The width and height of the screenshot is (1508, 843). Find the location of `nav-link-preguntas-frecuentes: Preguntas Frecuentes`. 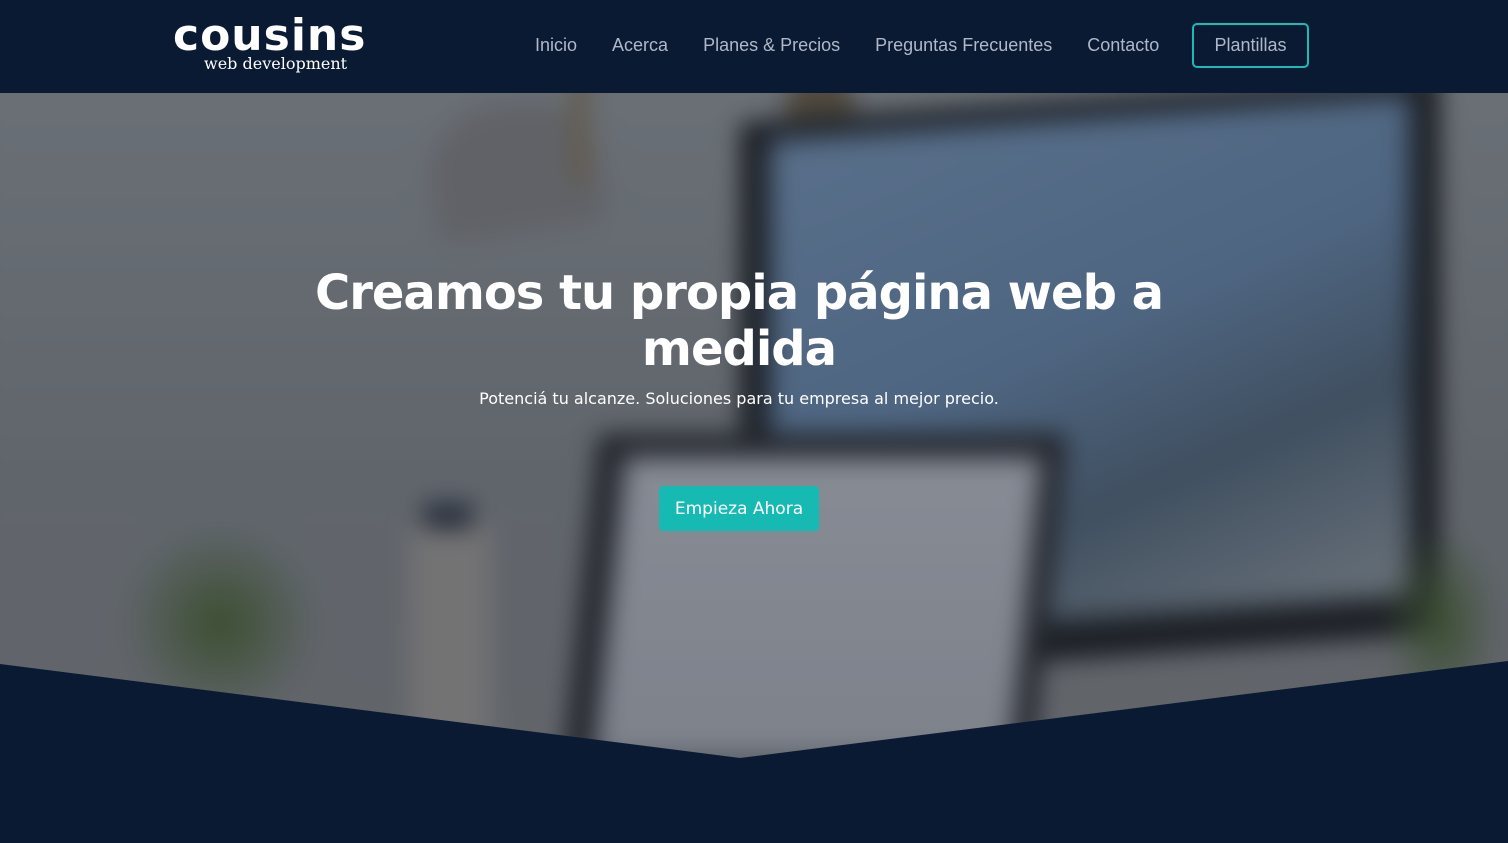

nav-link-preguntas-frecuentes: Preguntas Frecuentes is located at coordinates (963, 45).